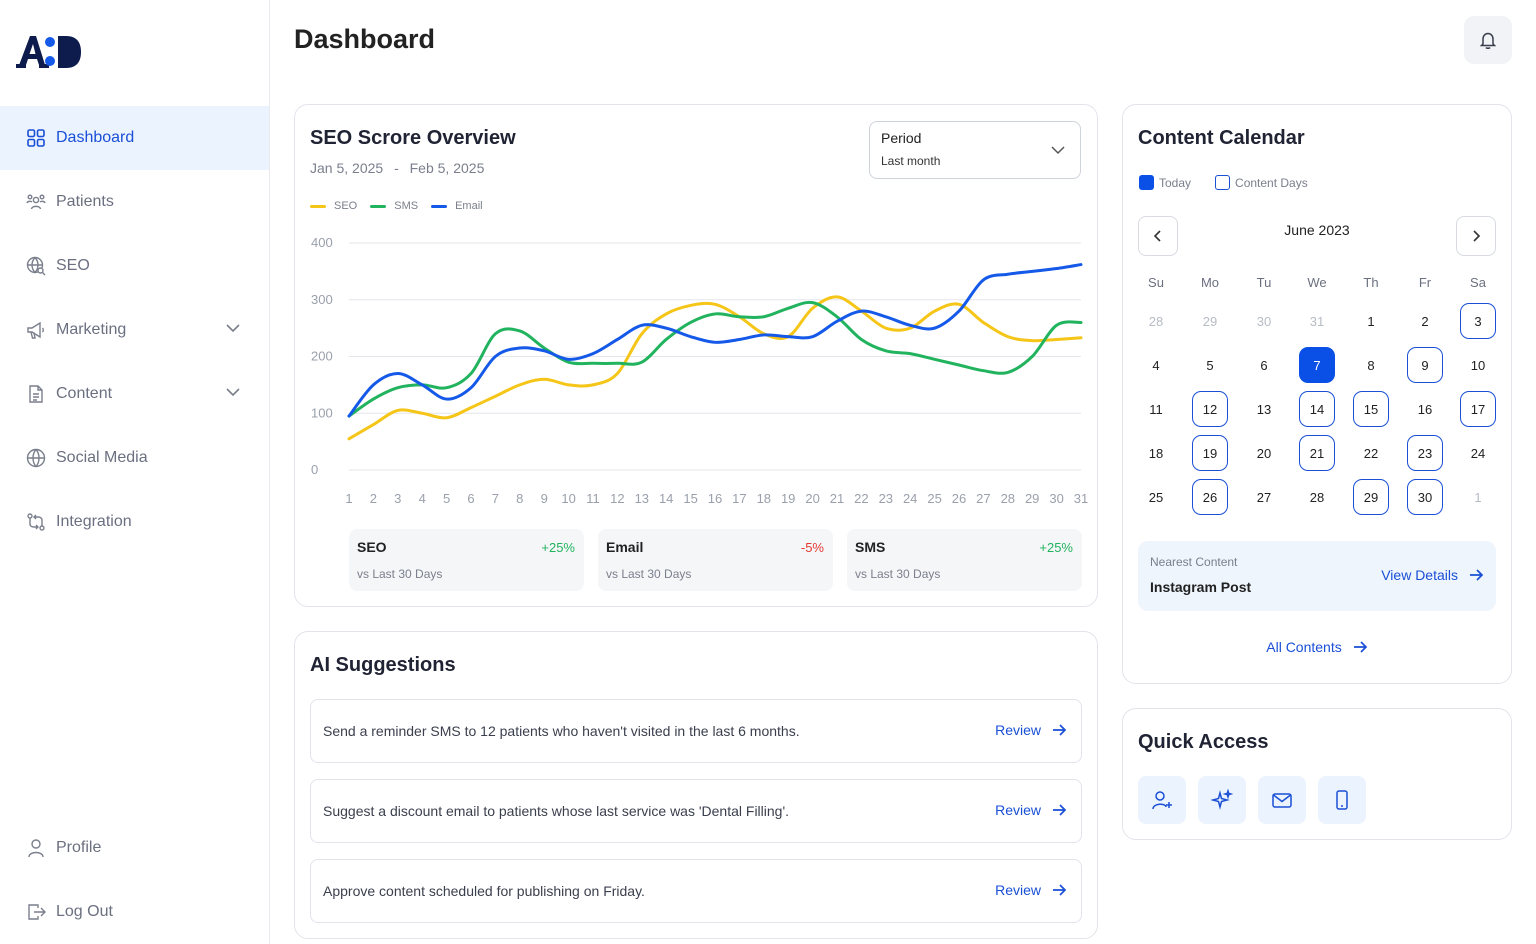  I want to click on chart-legend: SEO SMS Email, so click(396, 206).